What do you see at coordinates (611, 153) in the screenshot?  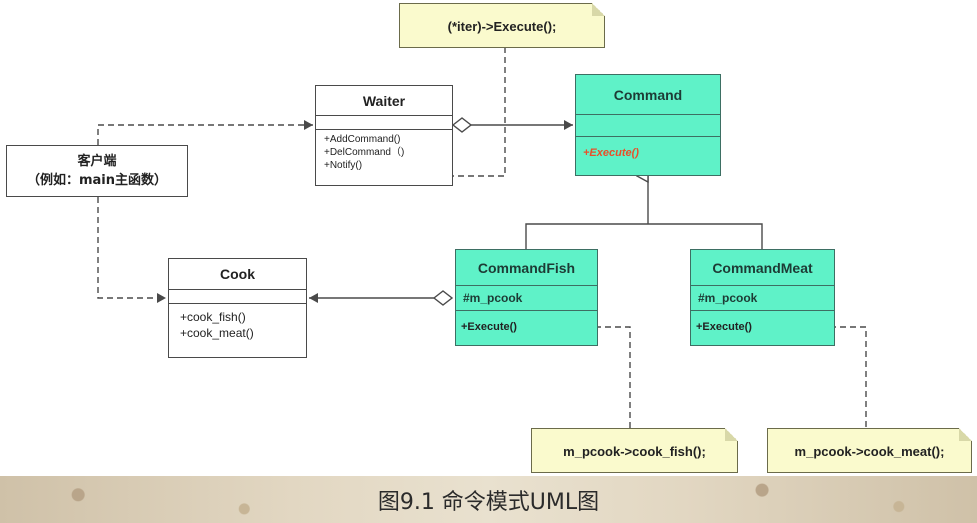 I see `command-abstract-method: +Execute()` at bounding box center [611, 153].